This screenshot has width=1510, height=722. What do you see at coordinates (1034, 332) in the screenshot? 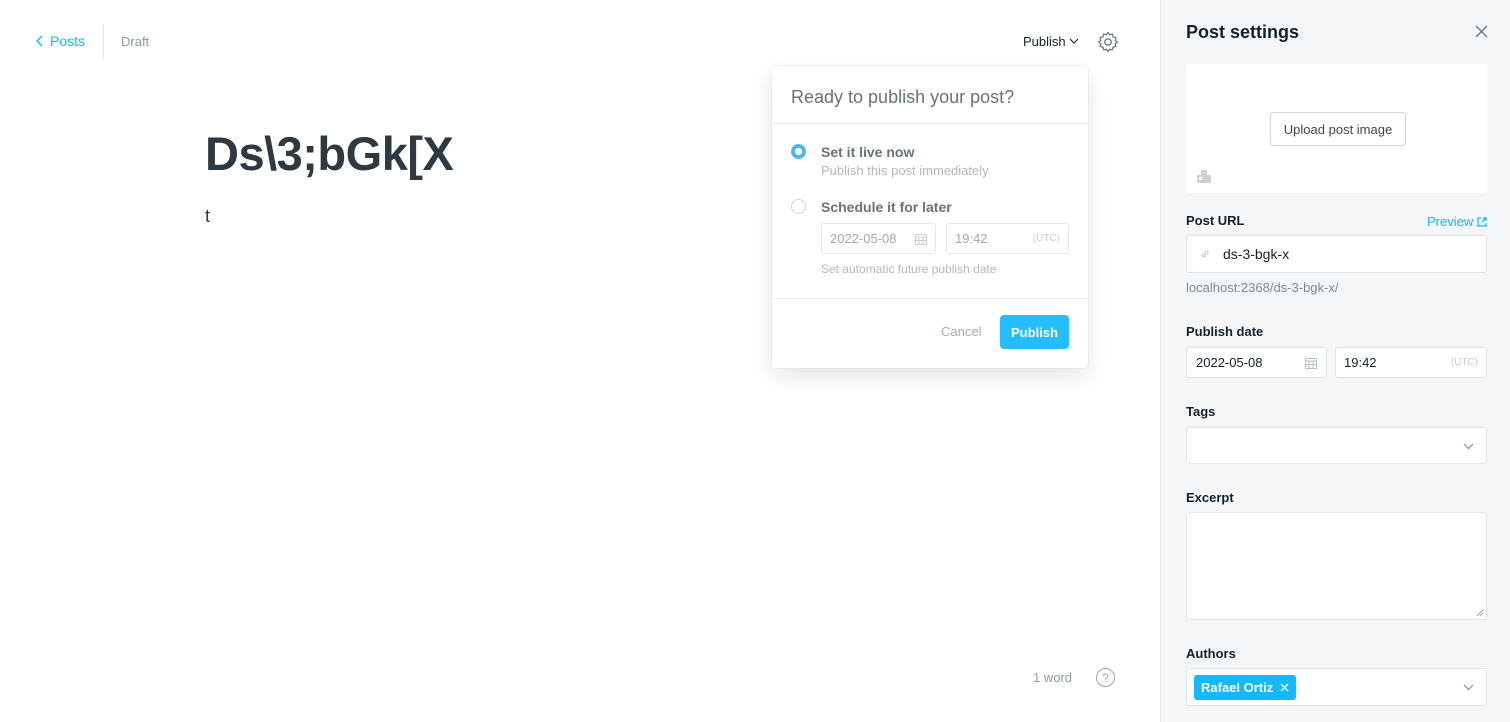
I see `publish-button: Publish` at bounding box center [1034, 332].